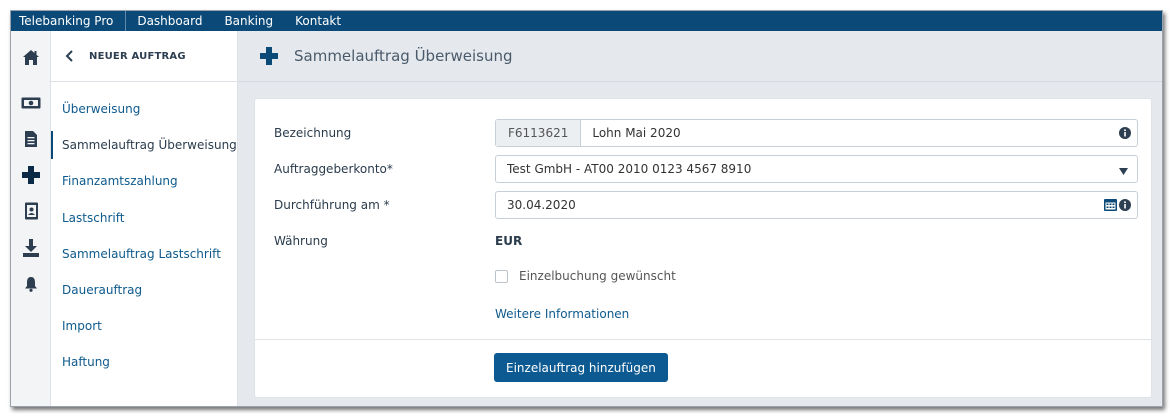 The height and width of the screenshot is (416, 1170). I want to click on add-single-order-button: Einzelauftrag hinzufügen, so click(581, 367).